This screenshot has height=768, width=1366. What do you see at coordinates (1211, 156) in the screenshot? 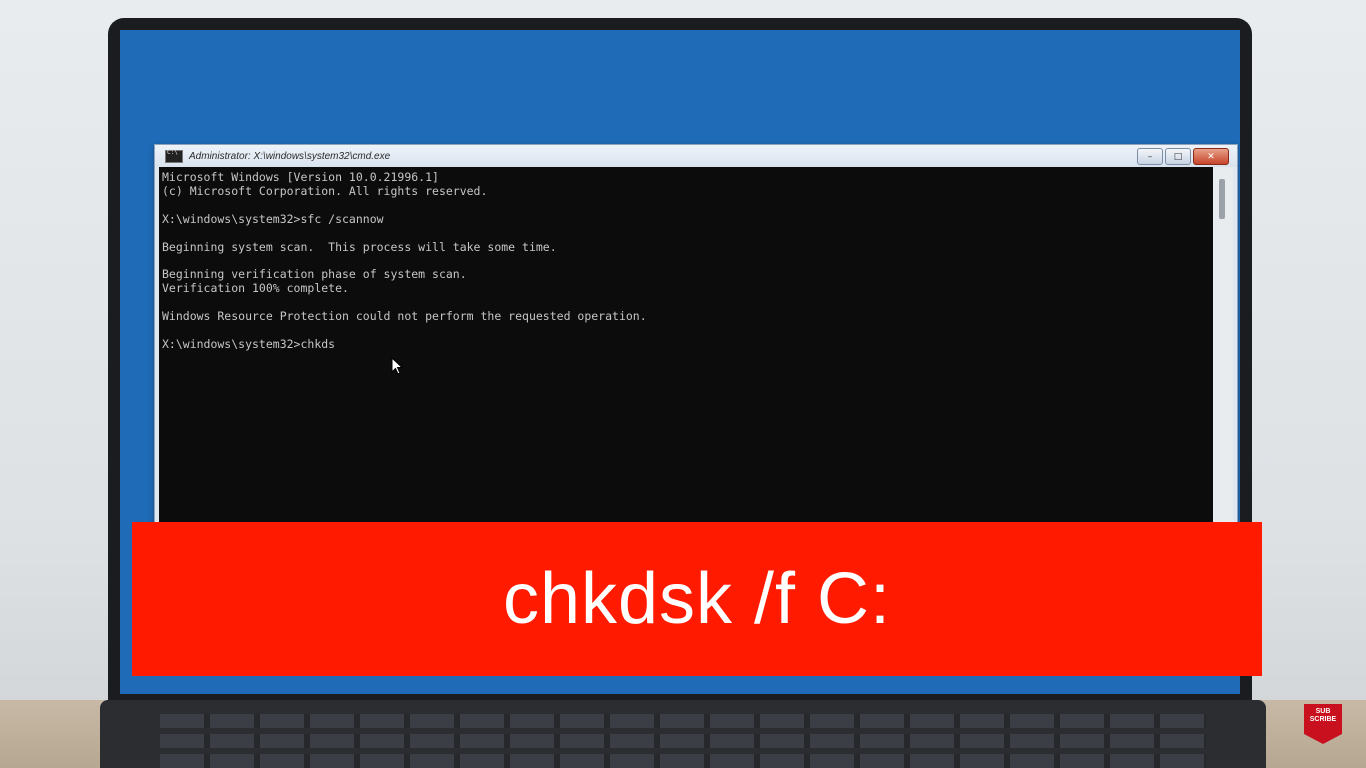
I see `close-button: ✕` at bounding box center [1211, 156].